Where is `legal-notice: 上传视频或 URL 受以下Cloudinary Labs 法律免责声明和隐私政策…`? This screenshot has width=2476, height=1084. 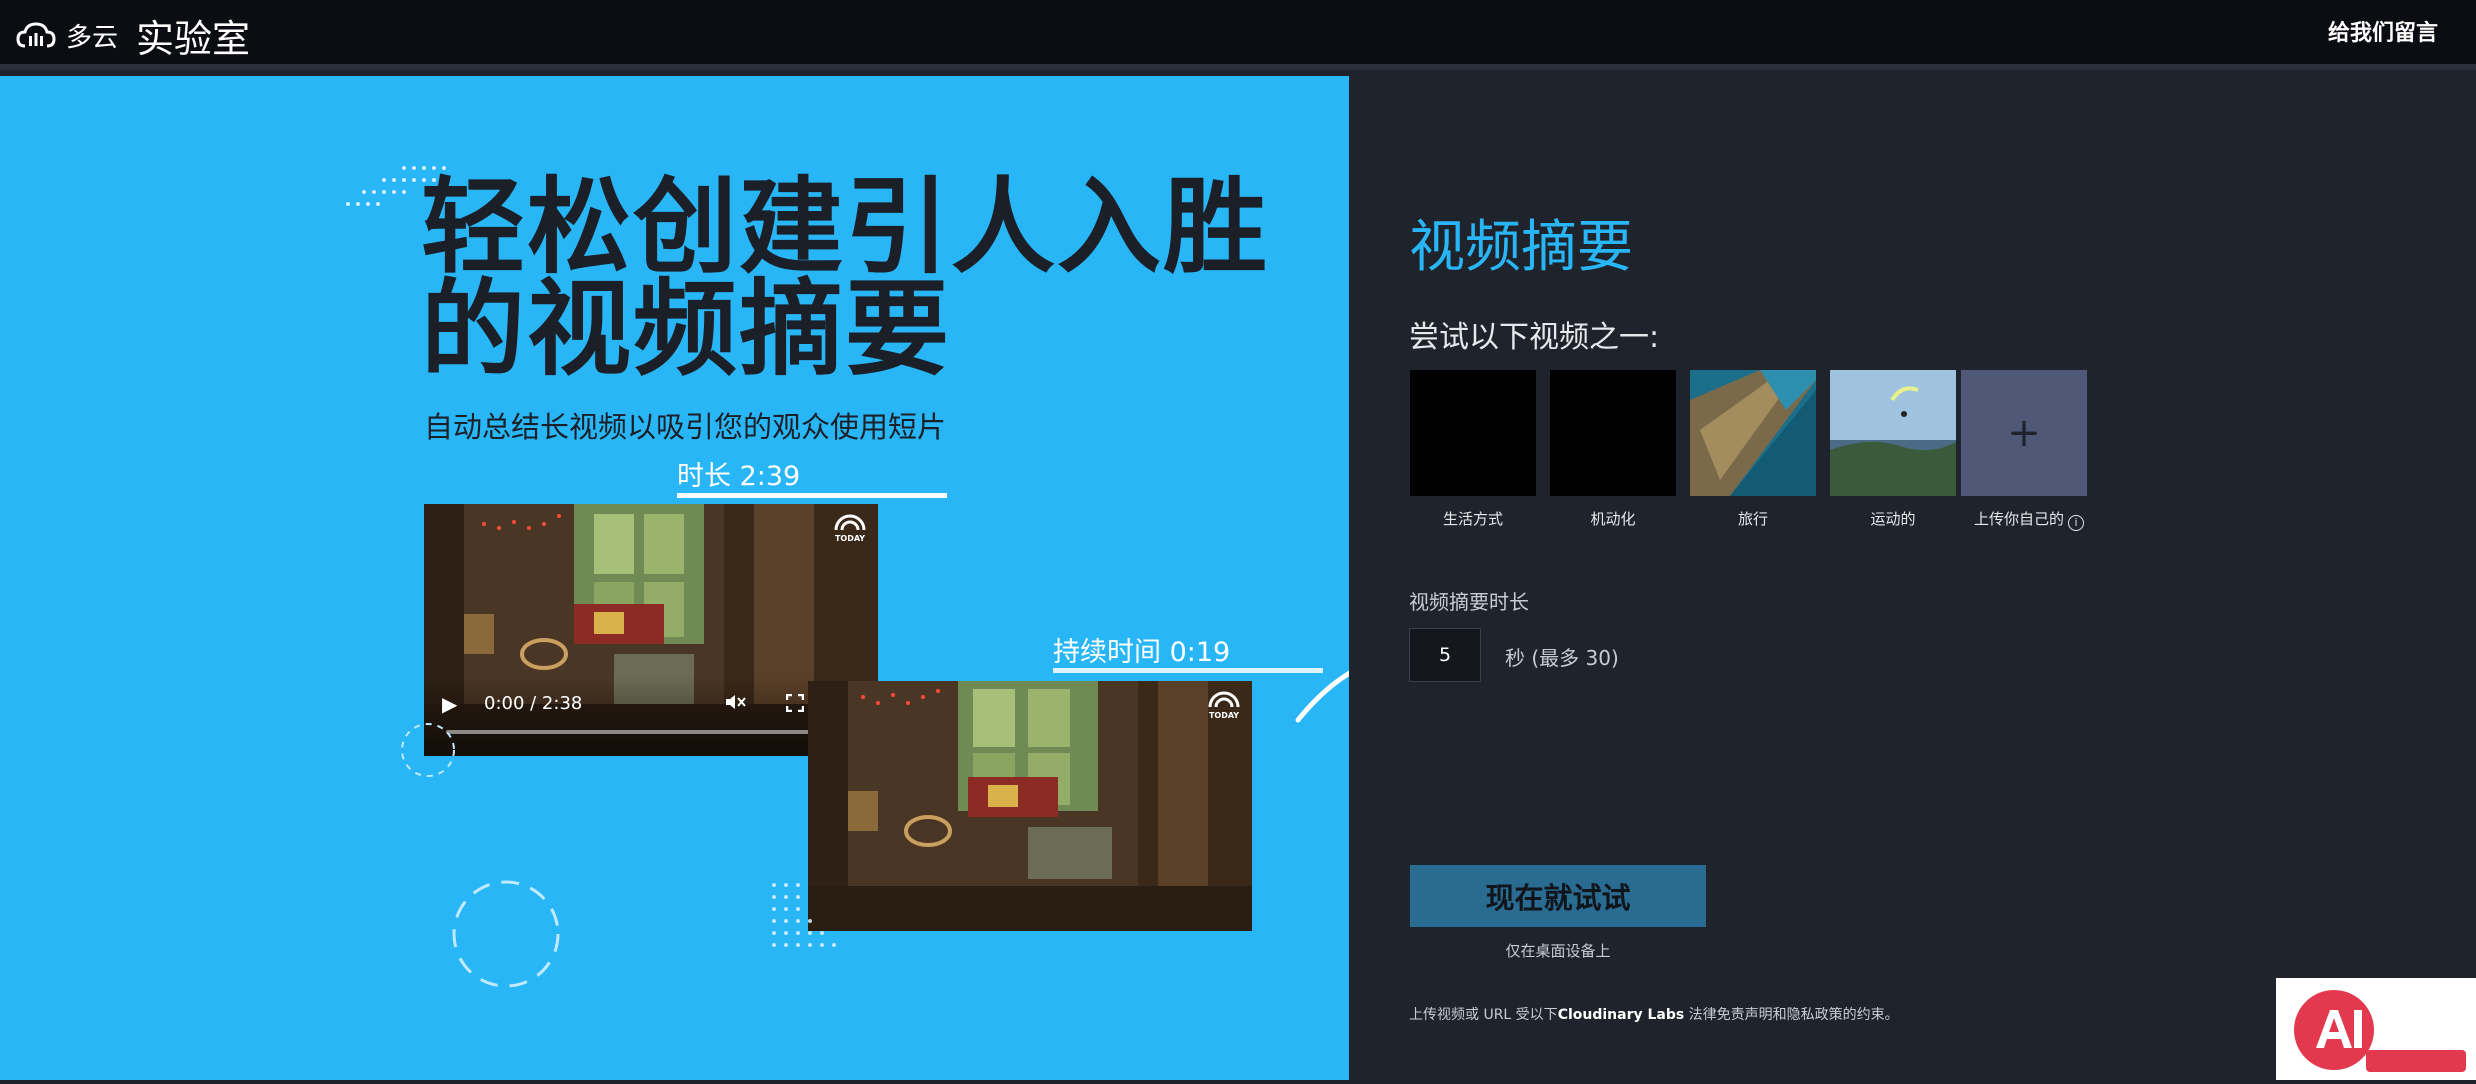
legal-notice: 上传视频或 URL 受以下Cloudinary Labs 法律免责声明和隐私政策… is located at coordinates (1654, 1014).